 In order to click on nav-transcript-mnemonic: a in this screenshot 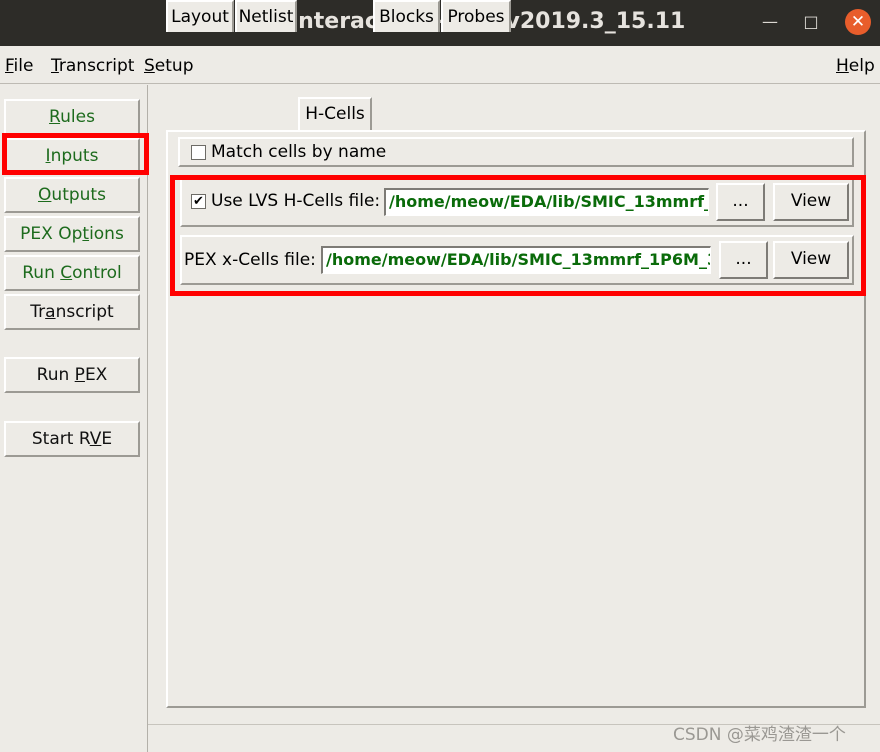, I will do `click(50, 312)`.